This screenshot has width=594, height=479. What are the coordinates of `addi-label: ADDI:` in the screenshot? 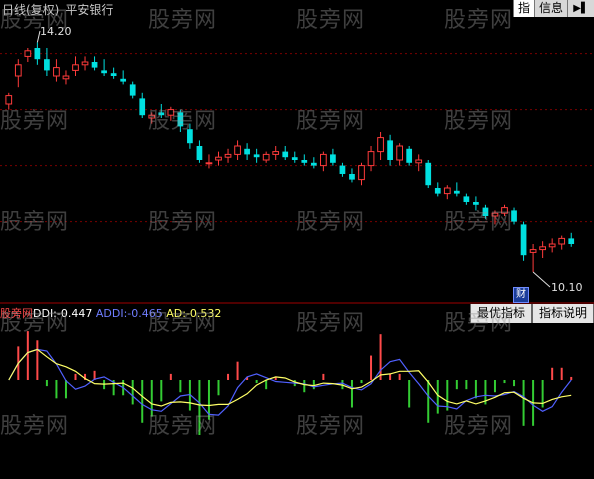 It's located at (111, 313).